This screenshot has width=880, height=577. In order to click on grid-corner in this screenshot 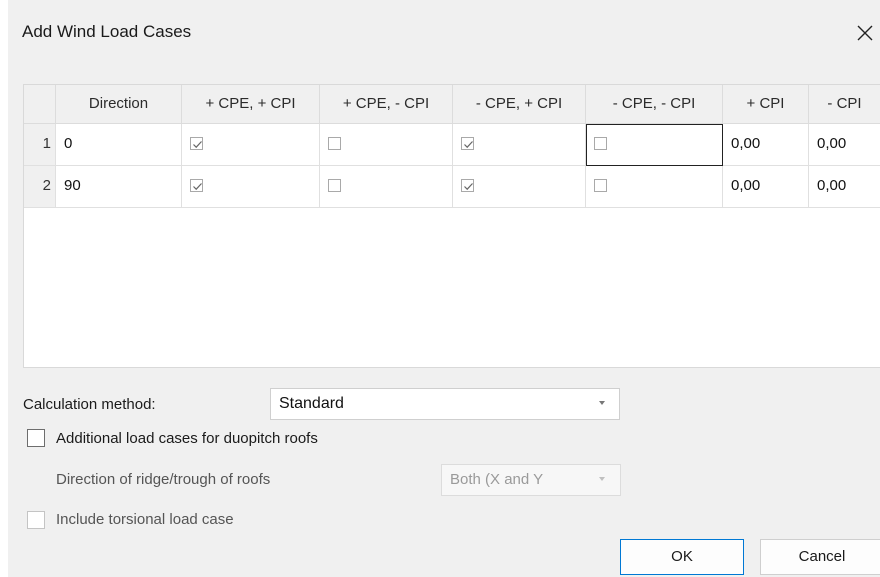, I will do `click(40, 104)`.